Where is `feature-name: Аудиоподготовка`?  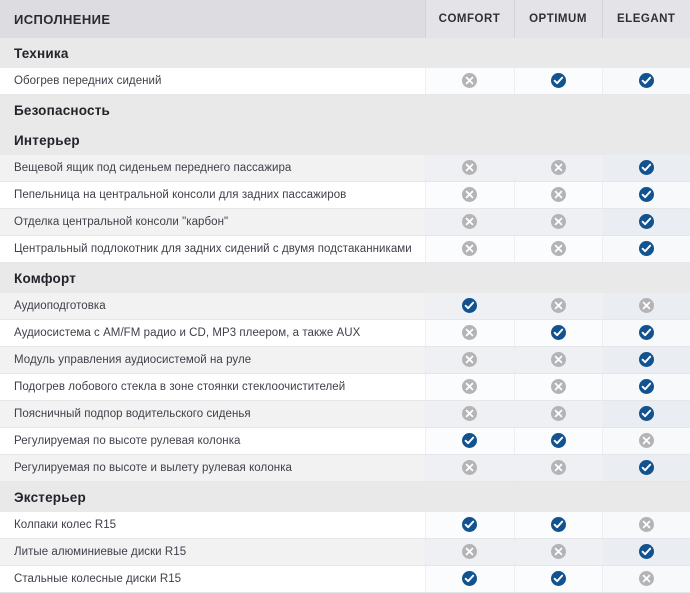
feature-name: Аудиоподготовка is located at coordinates (212, 306).